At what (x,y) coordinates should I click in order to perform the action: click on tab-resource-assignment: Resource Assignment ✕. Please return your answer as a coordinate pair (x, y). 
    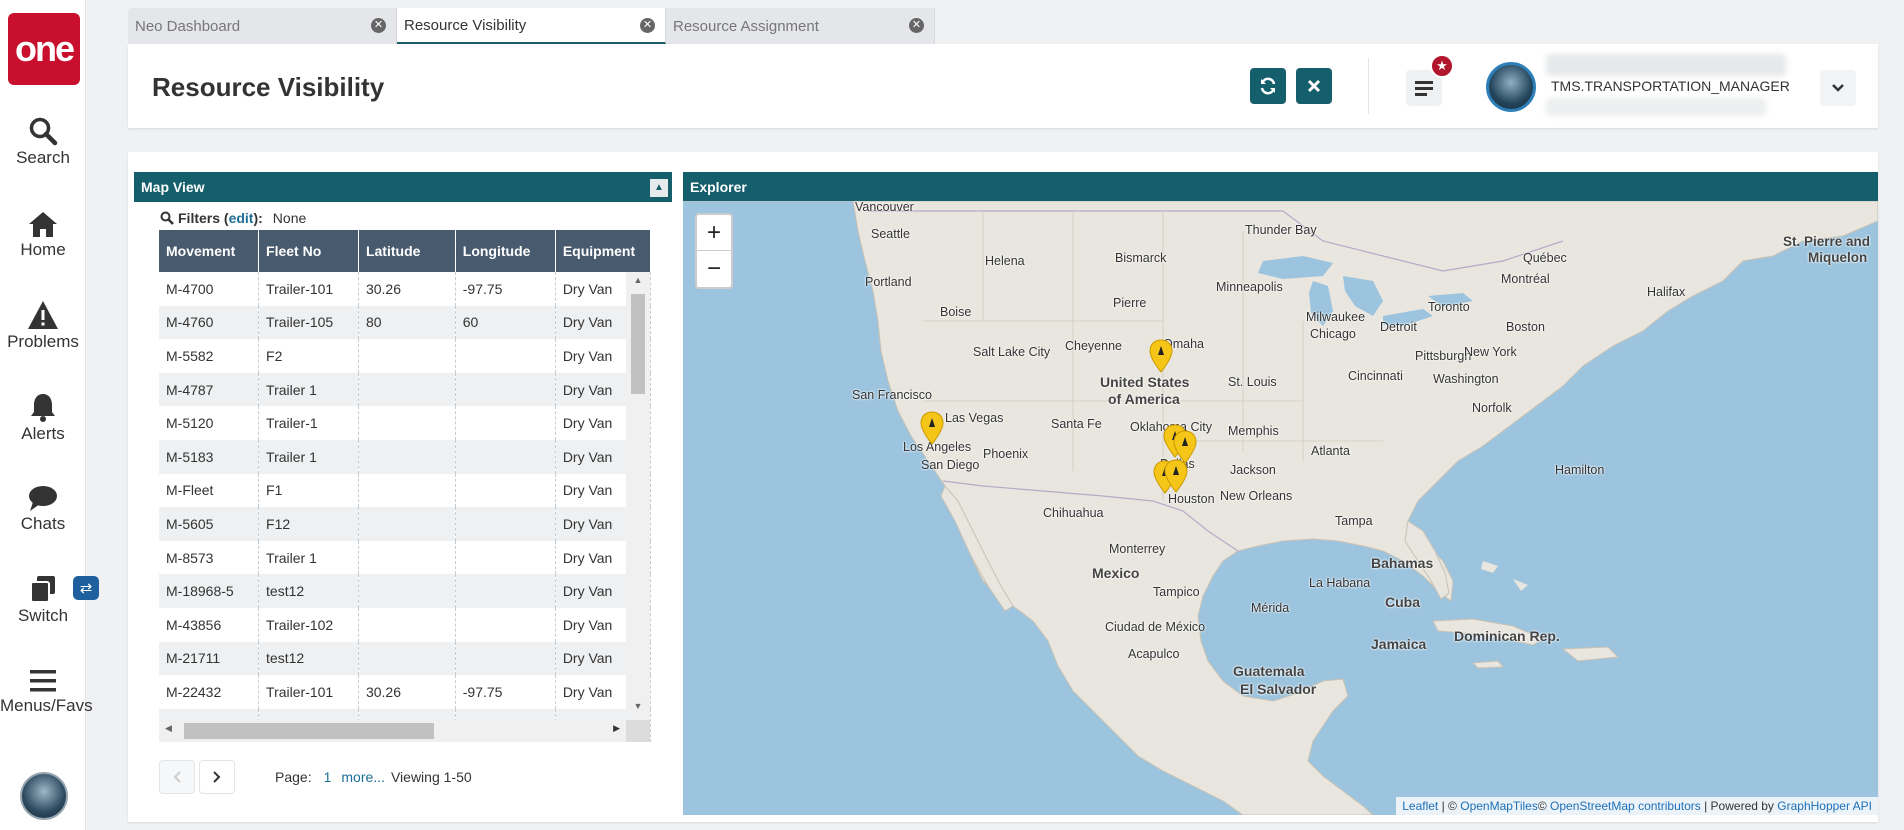
    Looking at the image, I should click on (800, 26).